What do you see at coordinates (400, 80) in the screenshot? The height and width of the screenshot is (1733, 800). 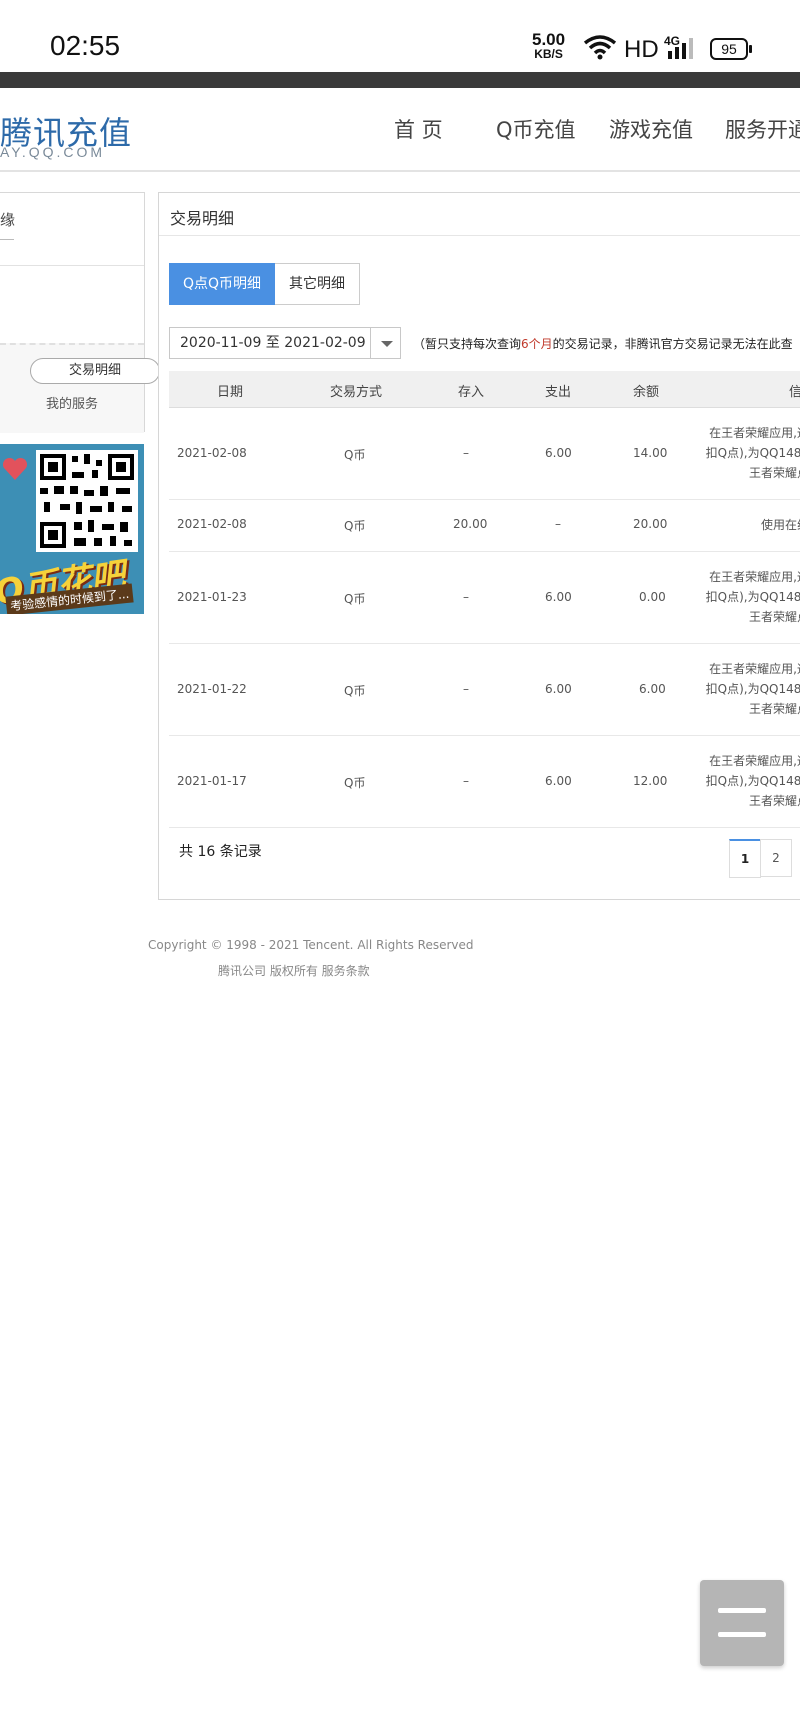 I see `browser-top-bar` at bounding box center [400, 80].